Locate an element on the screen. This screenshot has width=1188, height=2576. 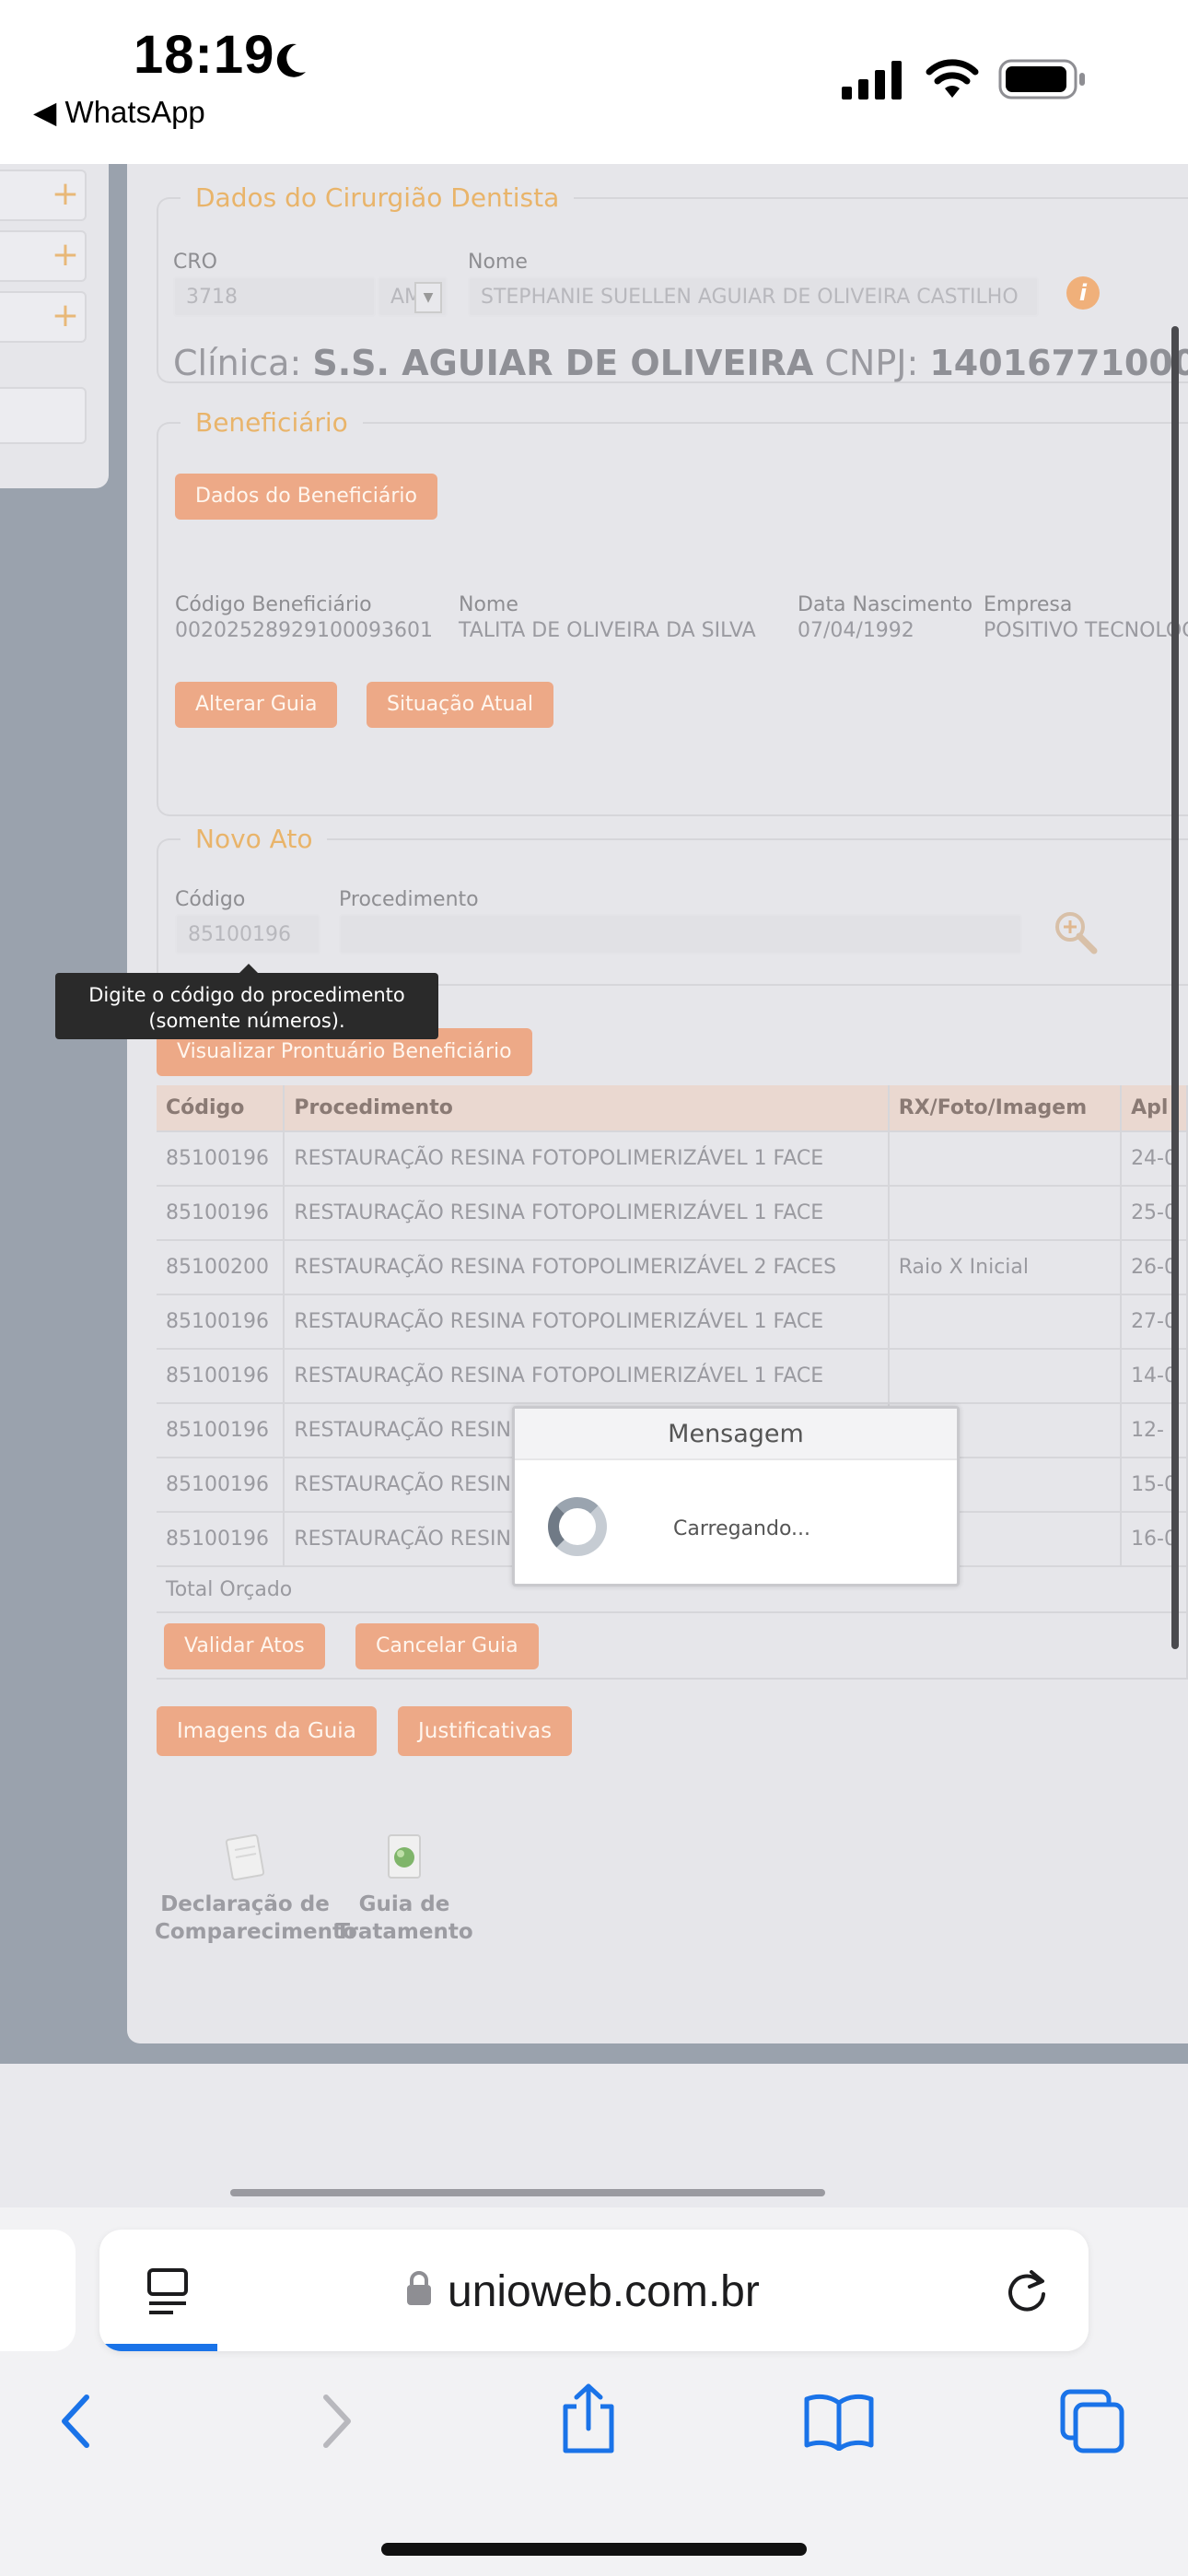
cancelar-guia-button: Cancelar Guia is located at coordinates (447, 1646).